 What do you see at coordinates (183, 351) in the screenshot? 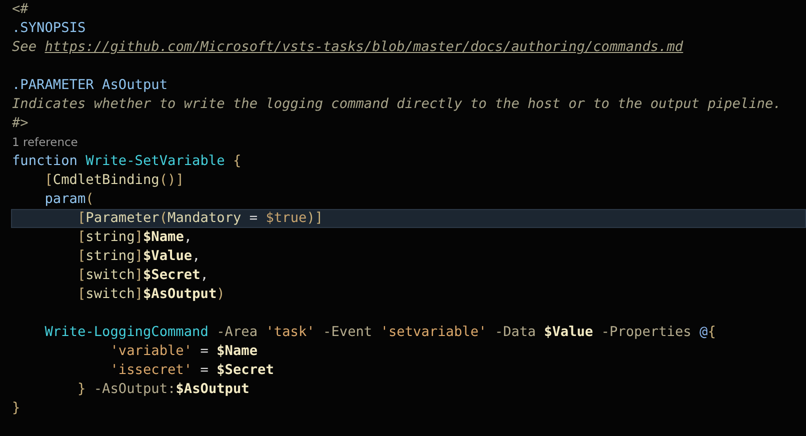
I see `code-line: 'variable' = $Name` at bounding box center [183, 351].